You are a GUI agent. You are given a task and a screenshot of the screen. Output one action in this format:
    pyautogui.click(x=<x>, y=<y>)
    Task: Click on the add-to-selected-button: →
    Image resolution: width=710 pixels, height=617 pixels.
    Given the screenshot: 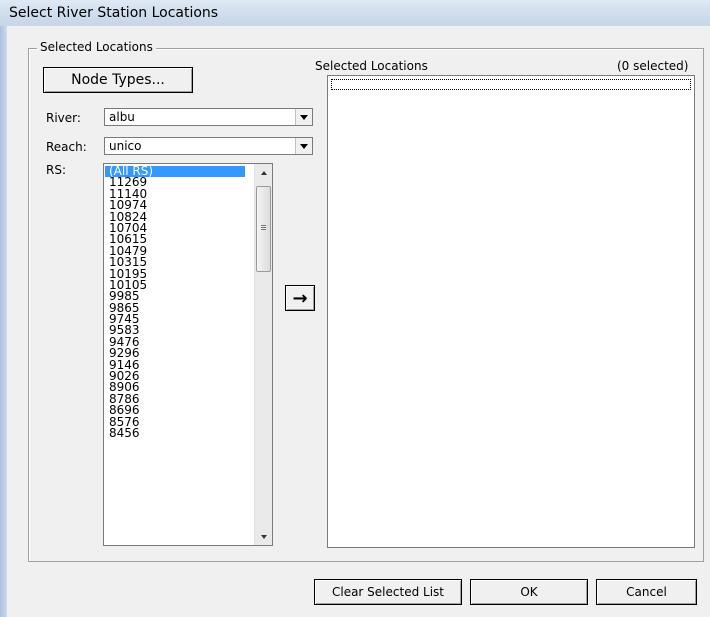 What is the action you would take?
    pyautogui.click(x=300, y=298)
    